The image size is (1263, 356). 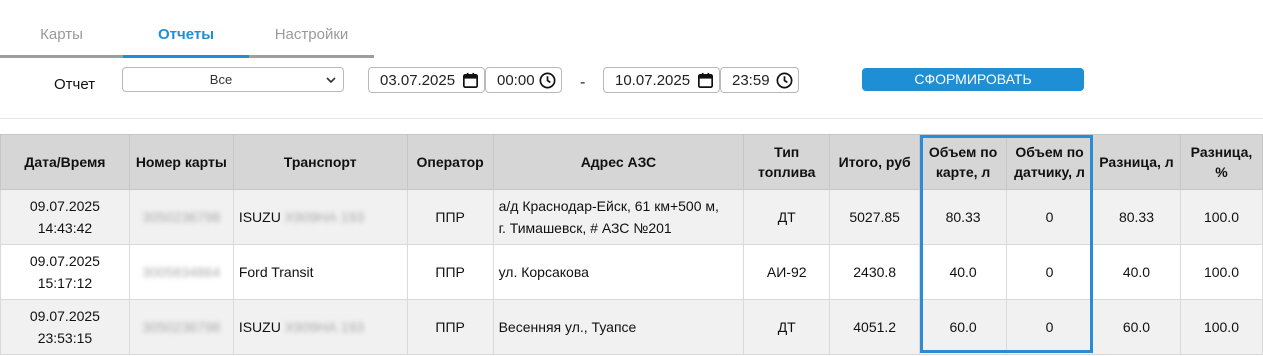 What do you see at coordinates (875, 327) in the screenshot?
I see `cell-total: 4051.2` at bounding box center [875, 327].